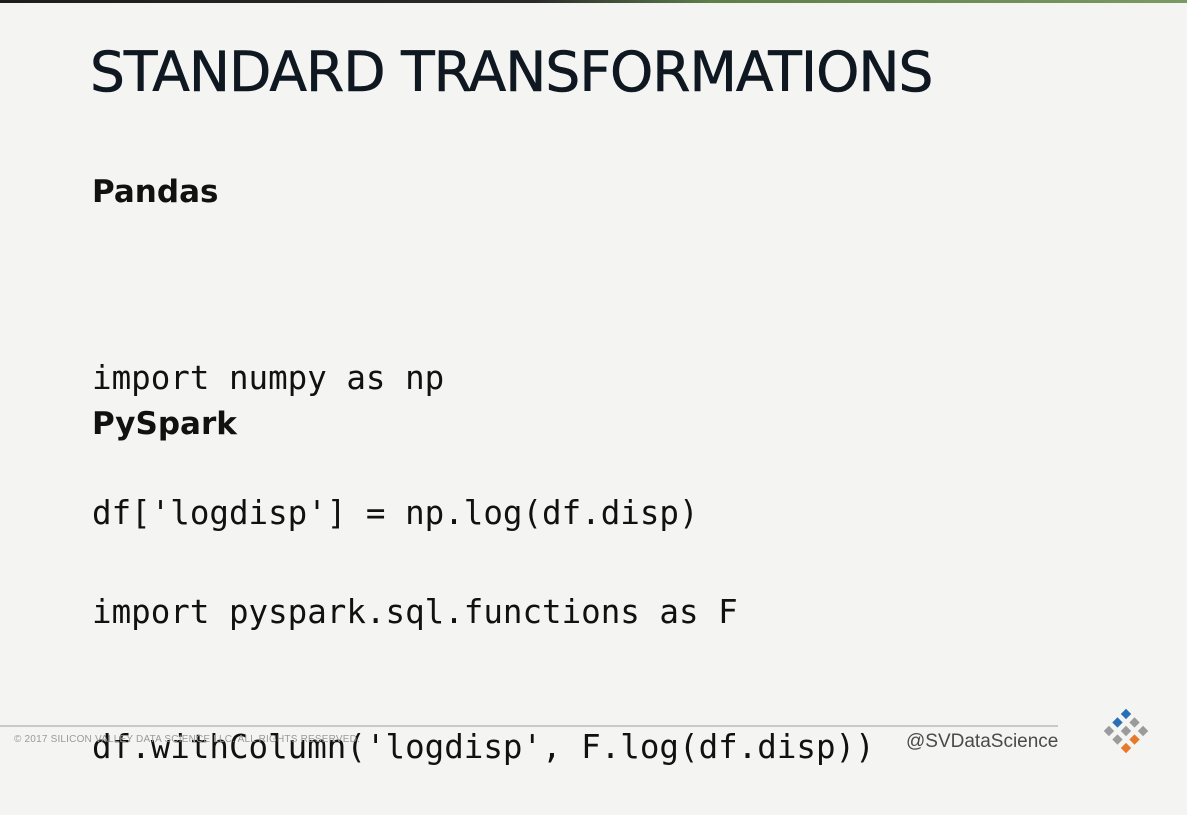 The height and width of the screenshot is (815, 1187). What do you see at coordinates (529, 726) in the screenshot?
I see `footer-divider` at bounding box center [529, 726].